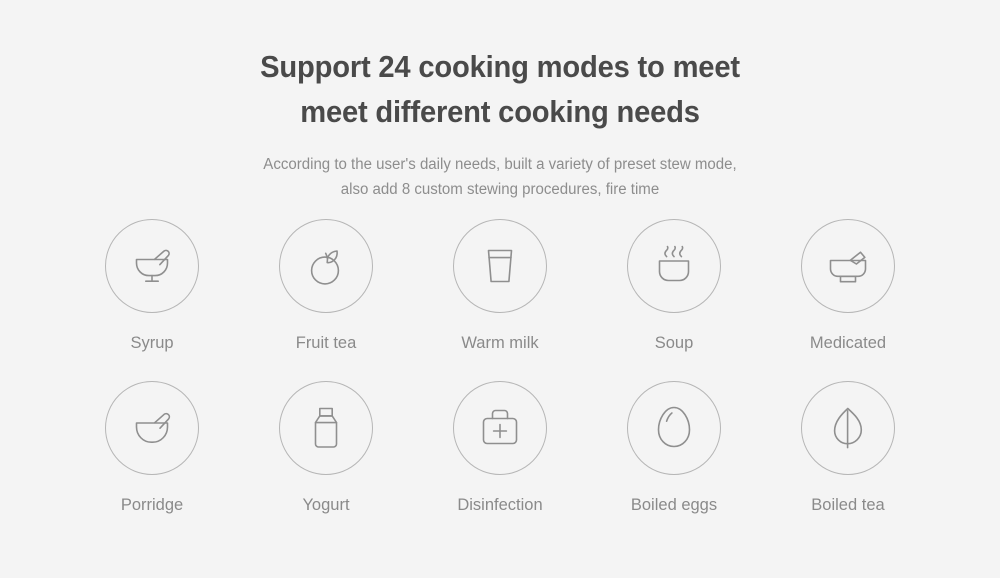 The image size is (1000, 578). Describe the element at coordinates (326, 505) in the screenshot. I see `mode-label: Yogurt` at that location.